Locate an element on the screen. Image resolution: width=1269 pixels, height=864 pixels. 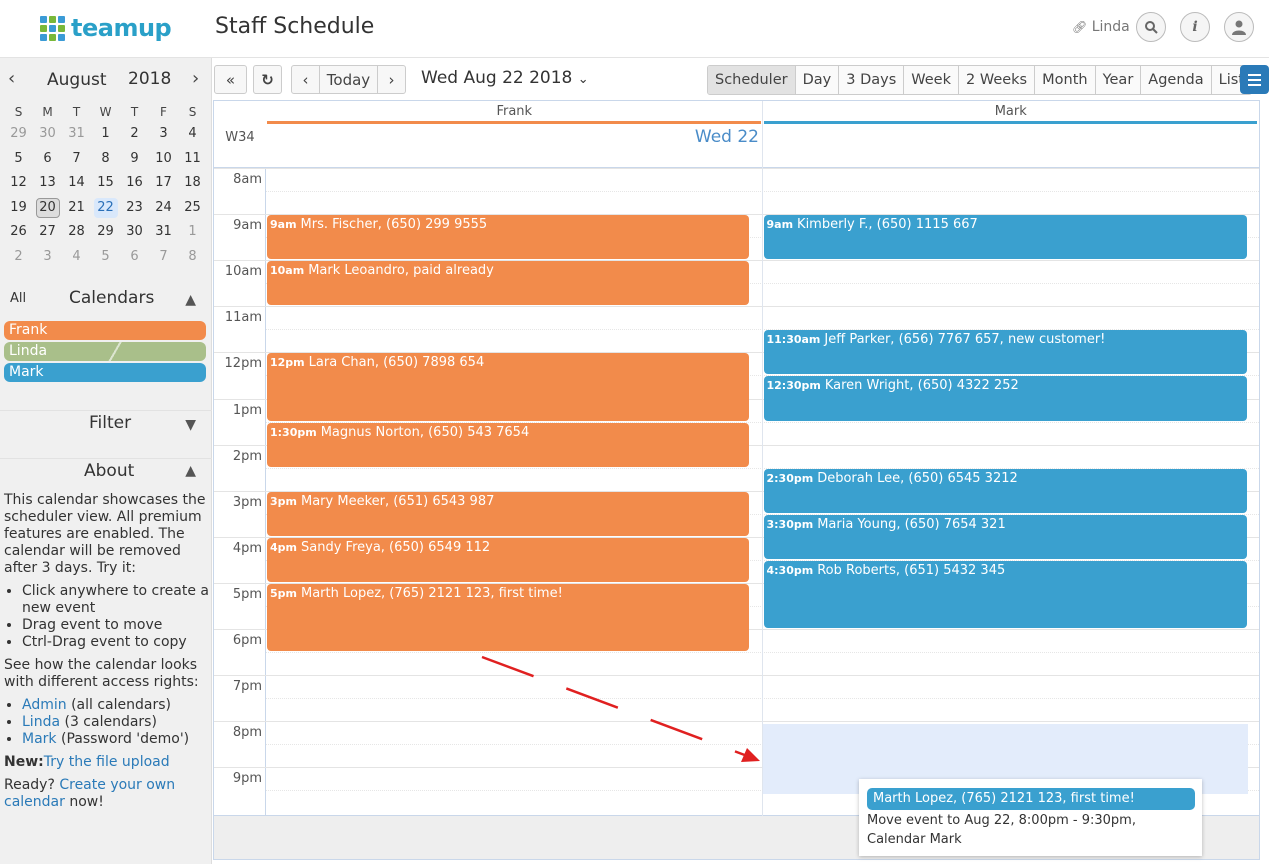
access-link: Admin is located at coordinates (44, 705).